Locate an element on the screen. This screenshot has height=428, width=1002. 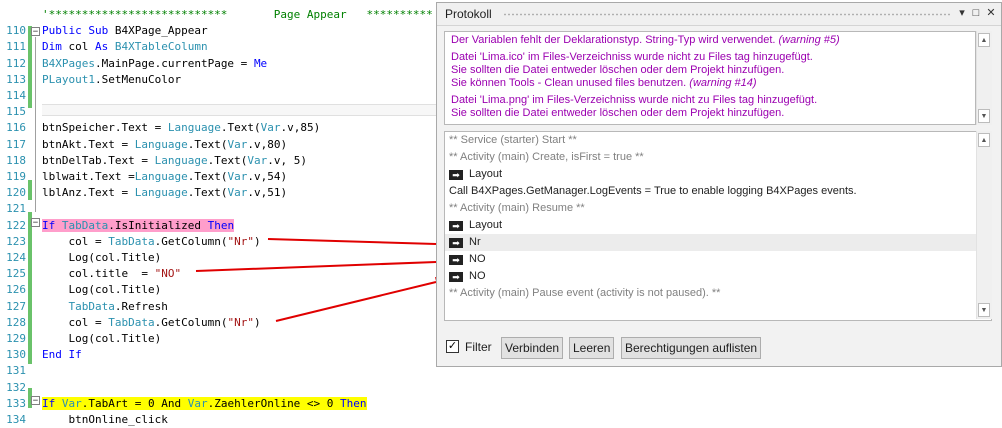
line-number: 111 is located at coordinates (16, 47).